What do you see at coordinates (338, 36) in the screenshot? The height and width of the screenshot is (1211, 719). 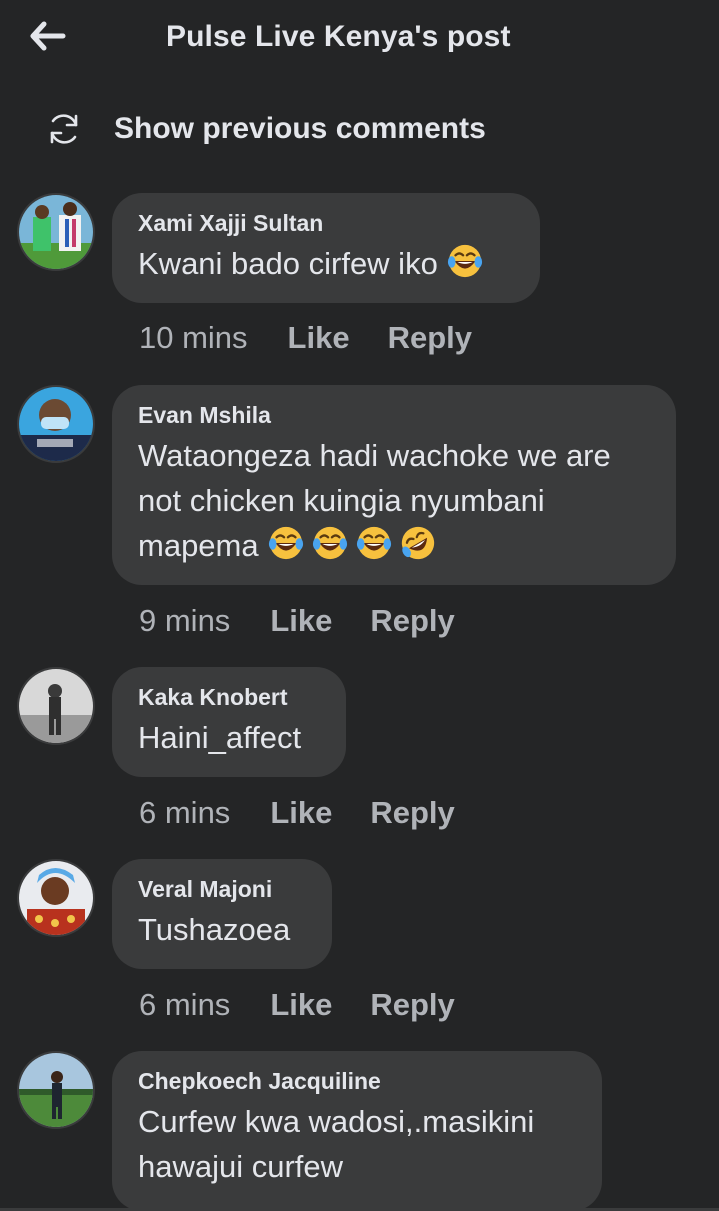 I see `page-title: Pulse Live Kenya's post` at bounding box center [338, 36].